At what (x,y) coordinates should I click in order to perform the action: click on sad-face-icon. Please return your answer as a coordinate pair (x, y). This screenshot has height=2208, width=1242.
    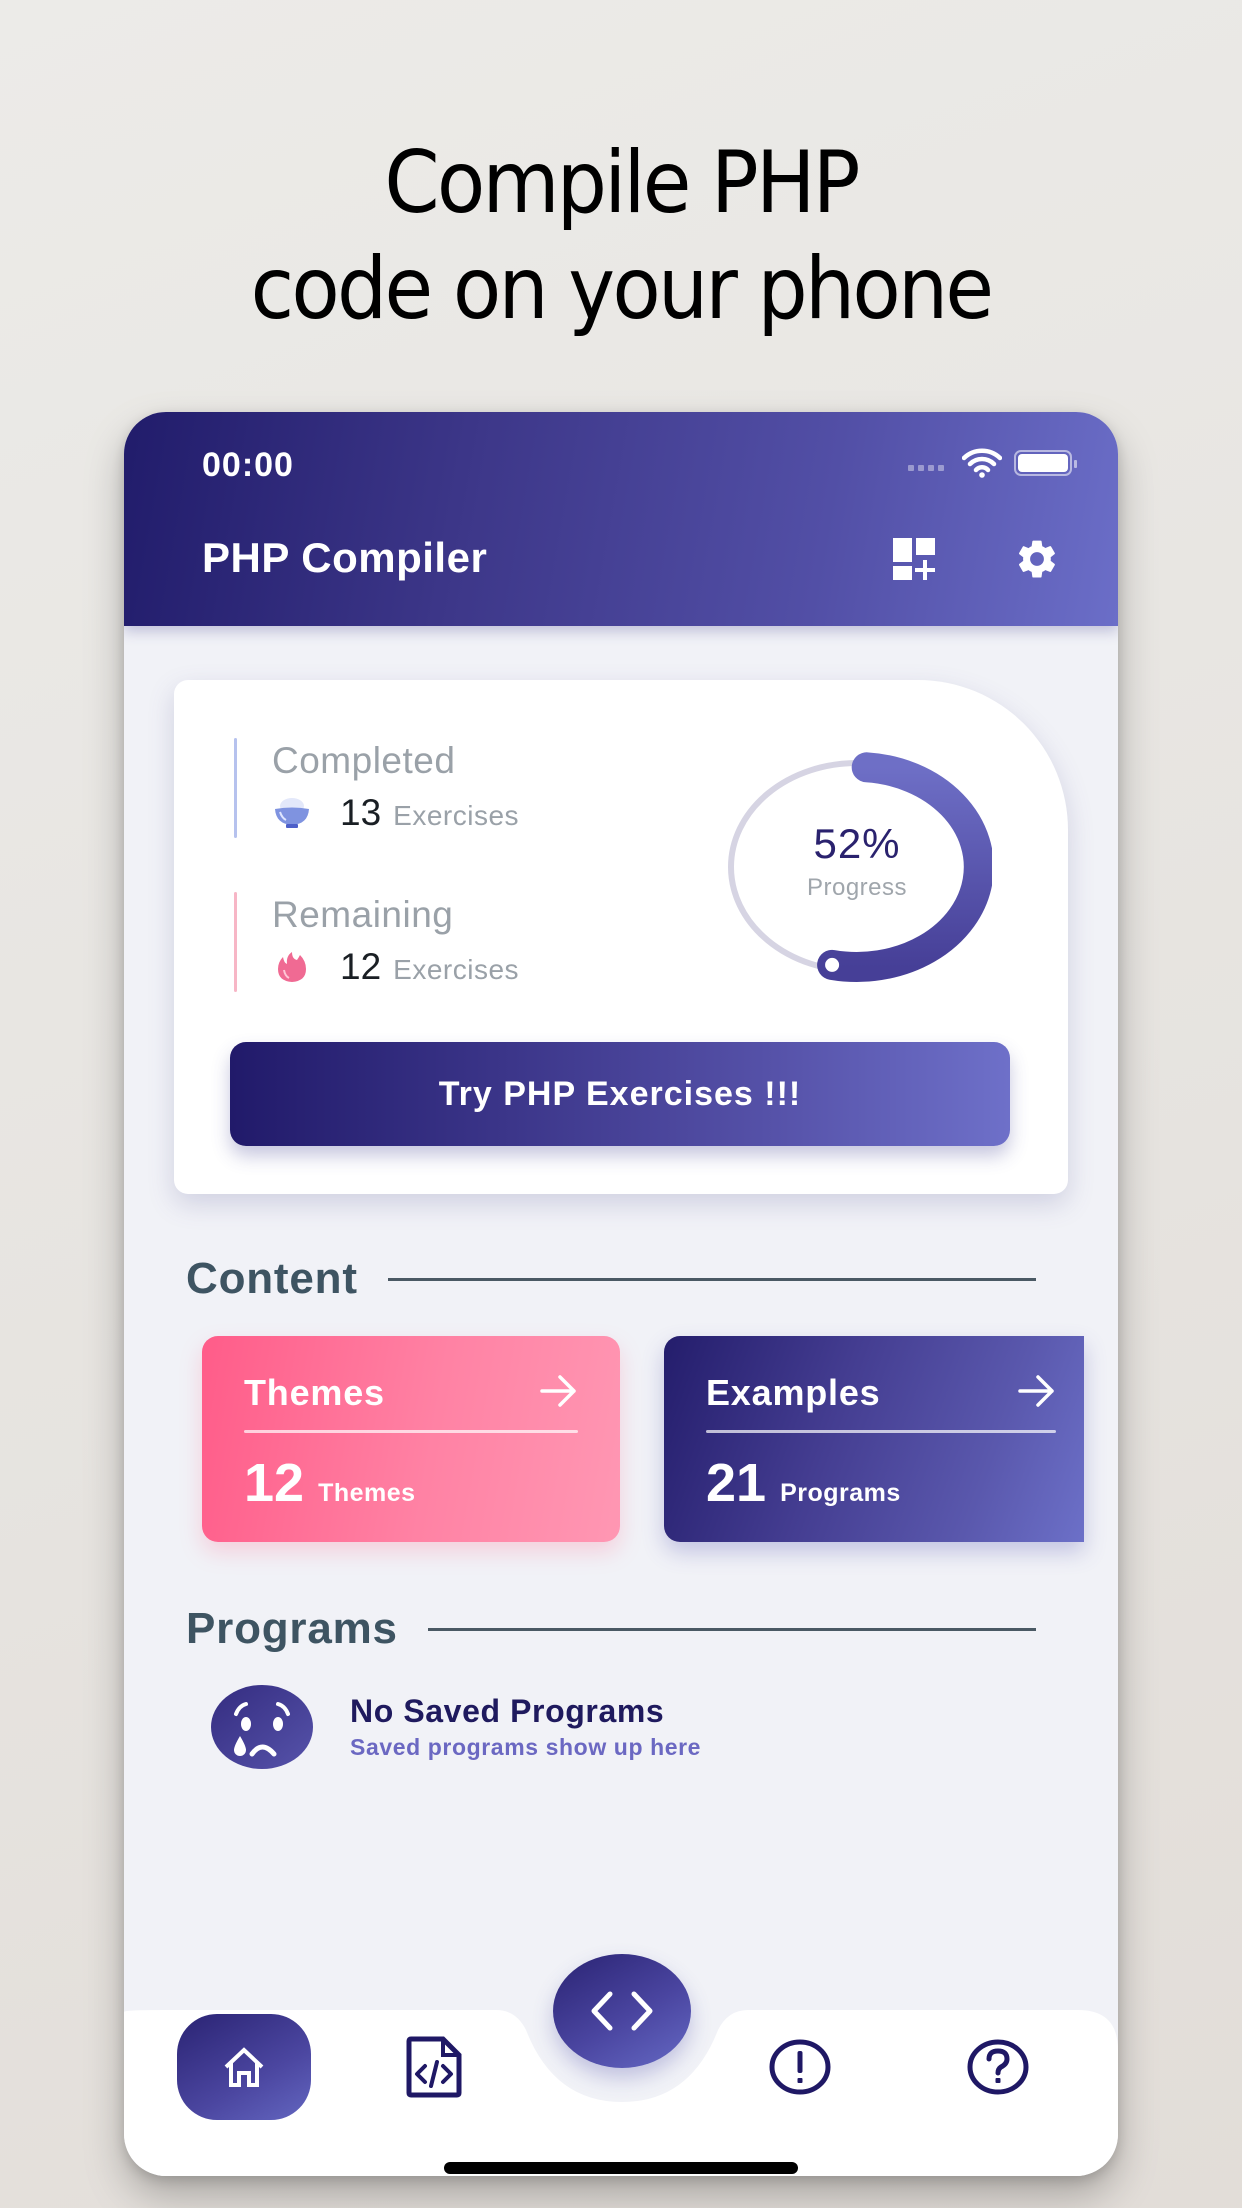
    Looking at the image, I should click on (262, 1727).